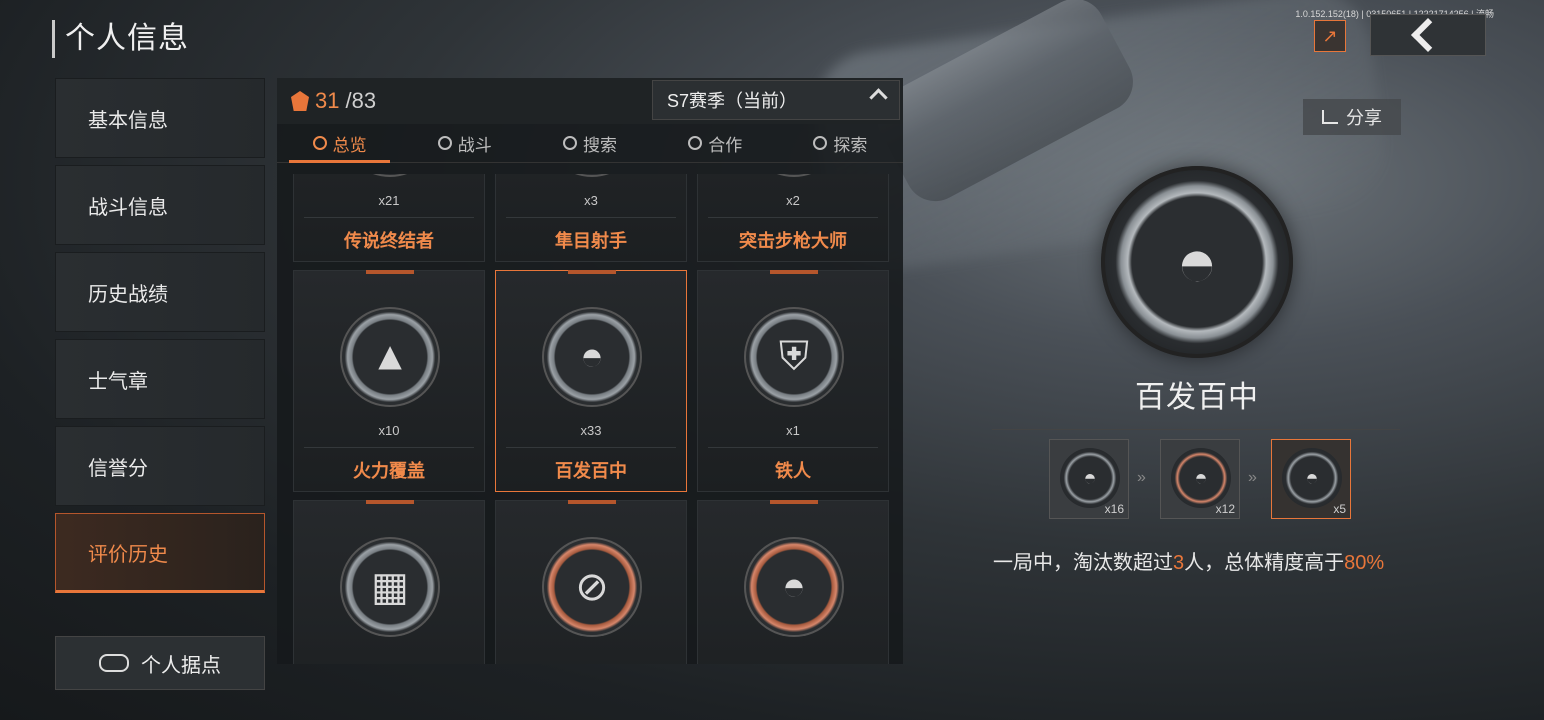  I want to click on medal-card-fire-cover: ▲ x10 火力覆盖, so click(389, 381).